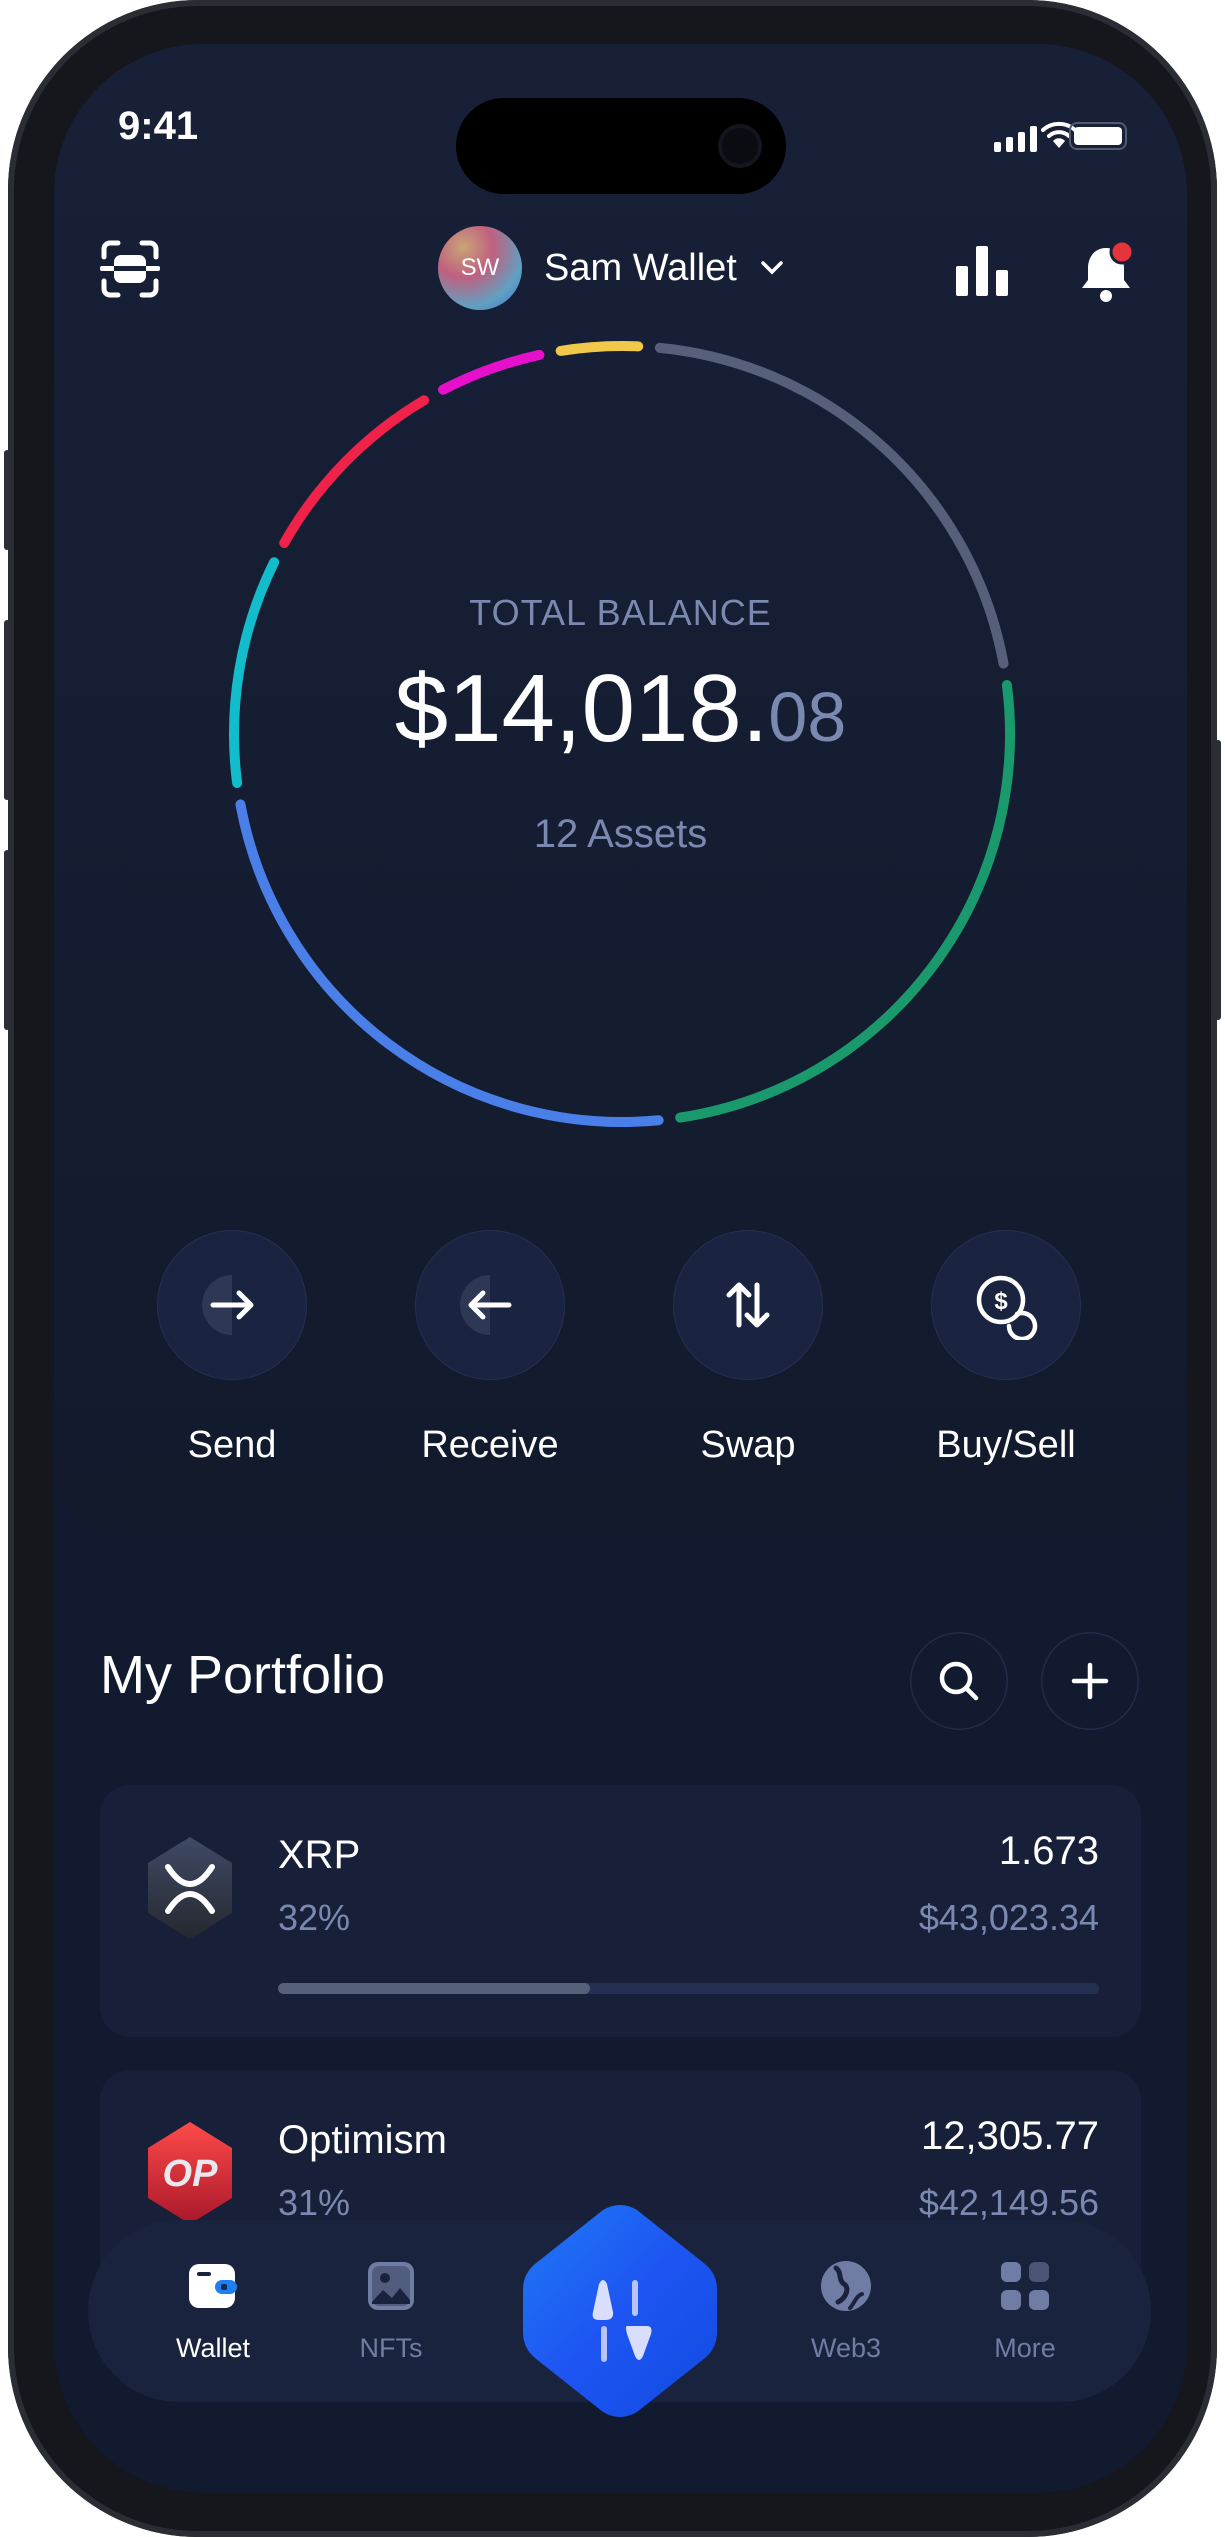  I want to click on battery-icon, so click(1098, 136).